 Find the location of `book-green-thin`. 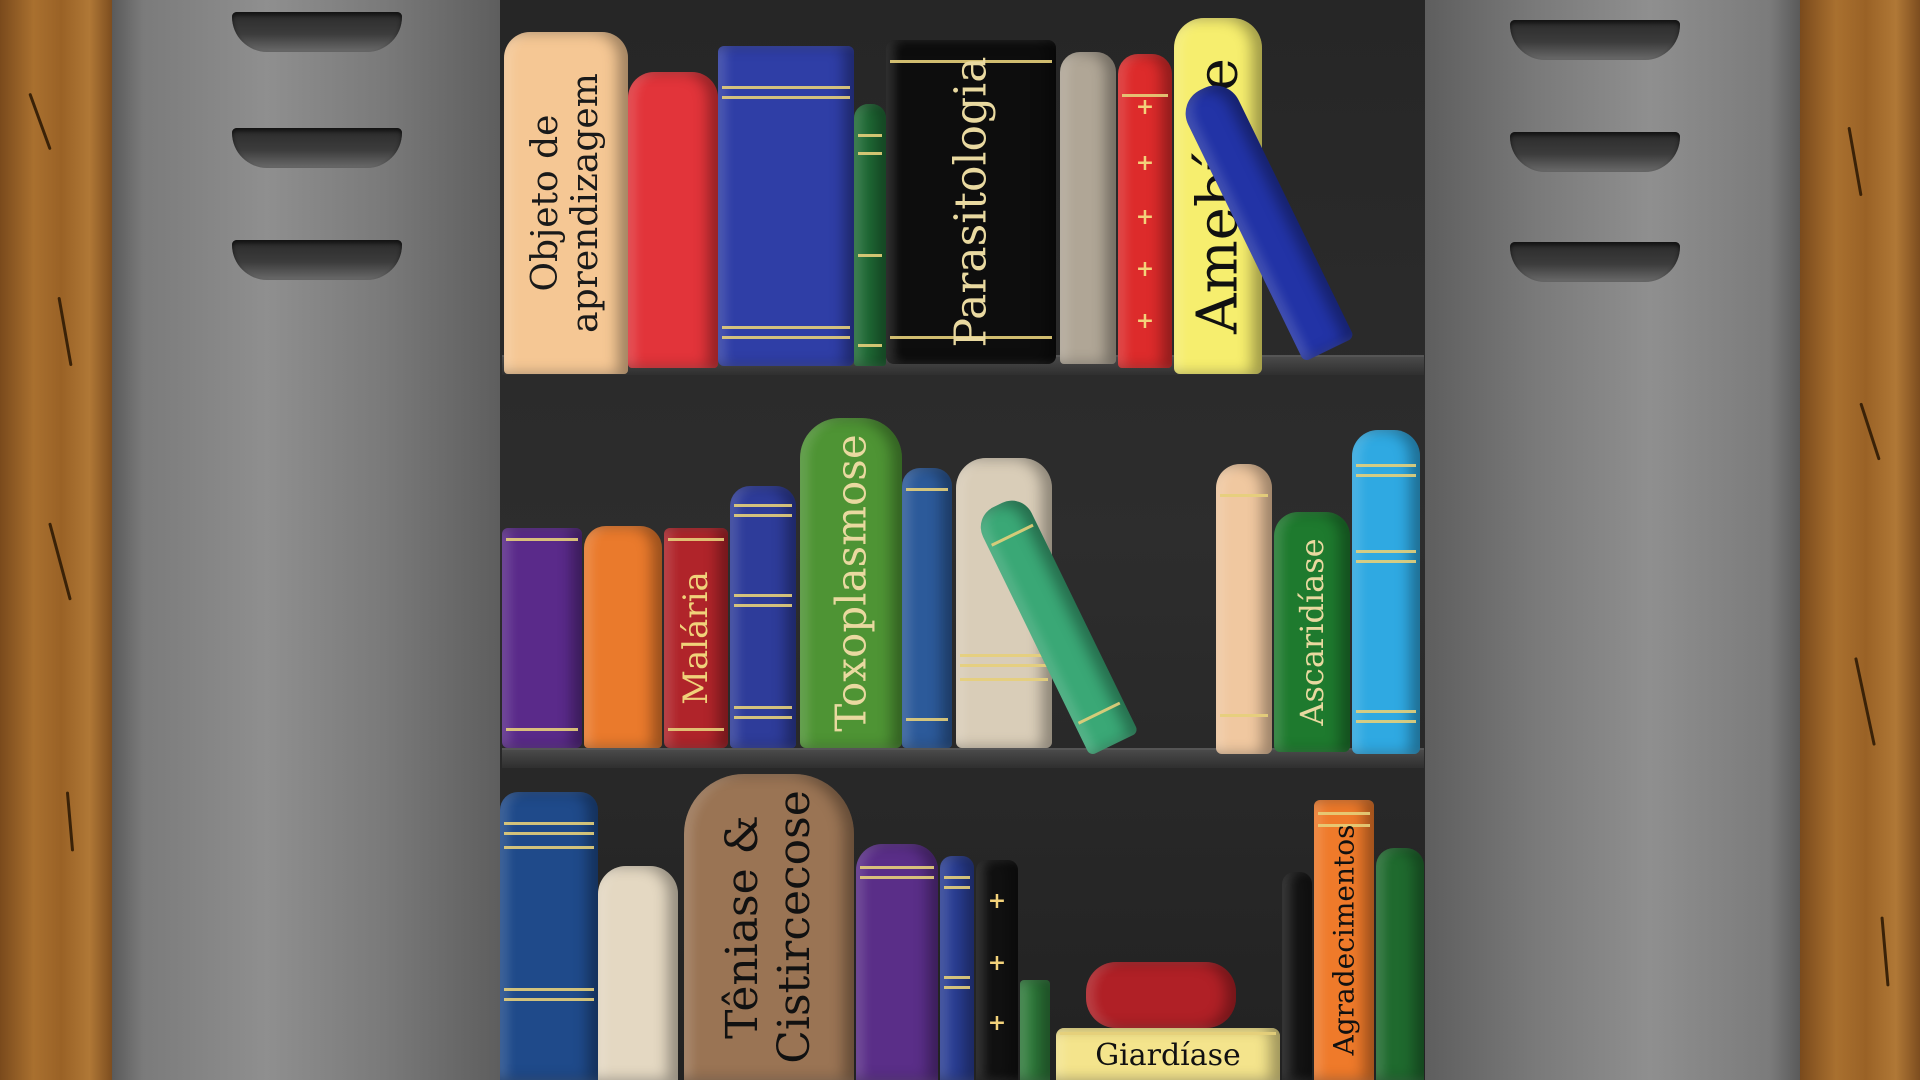

book-green-thin is located at coordinates (870, 235).